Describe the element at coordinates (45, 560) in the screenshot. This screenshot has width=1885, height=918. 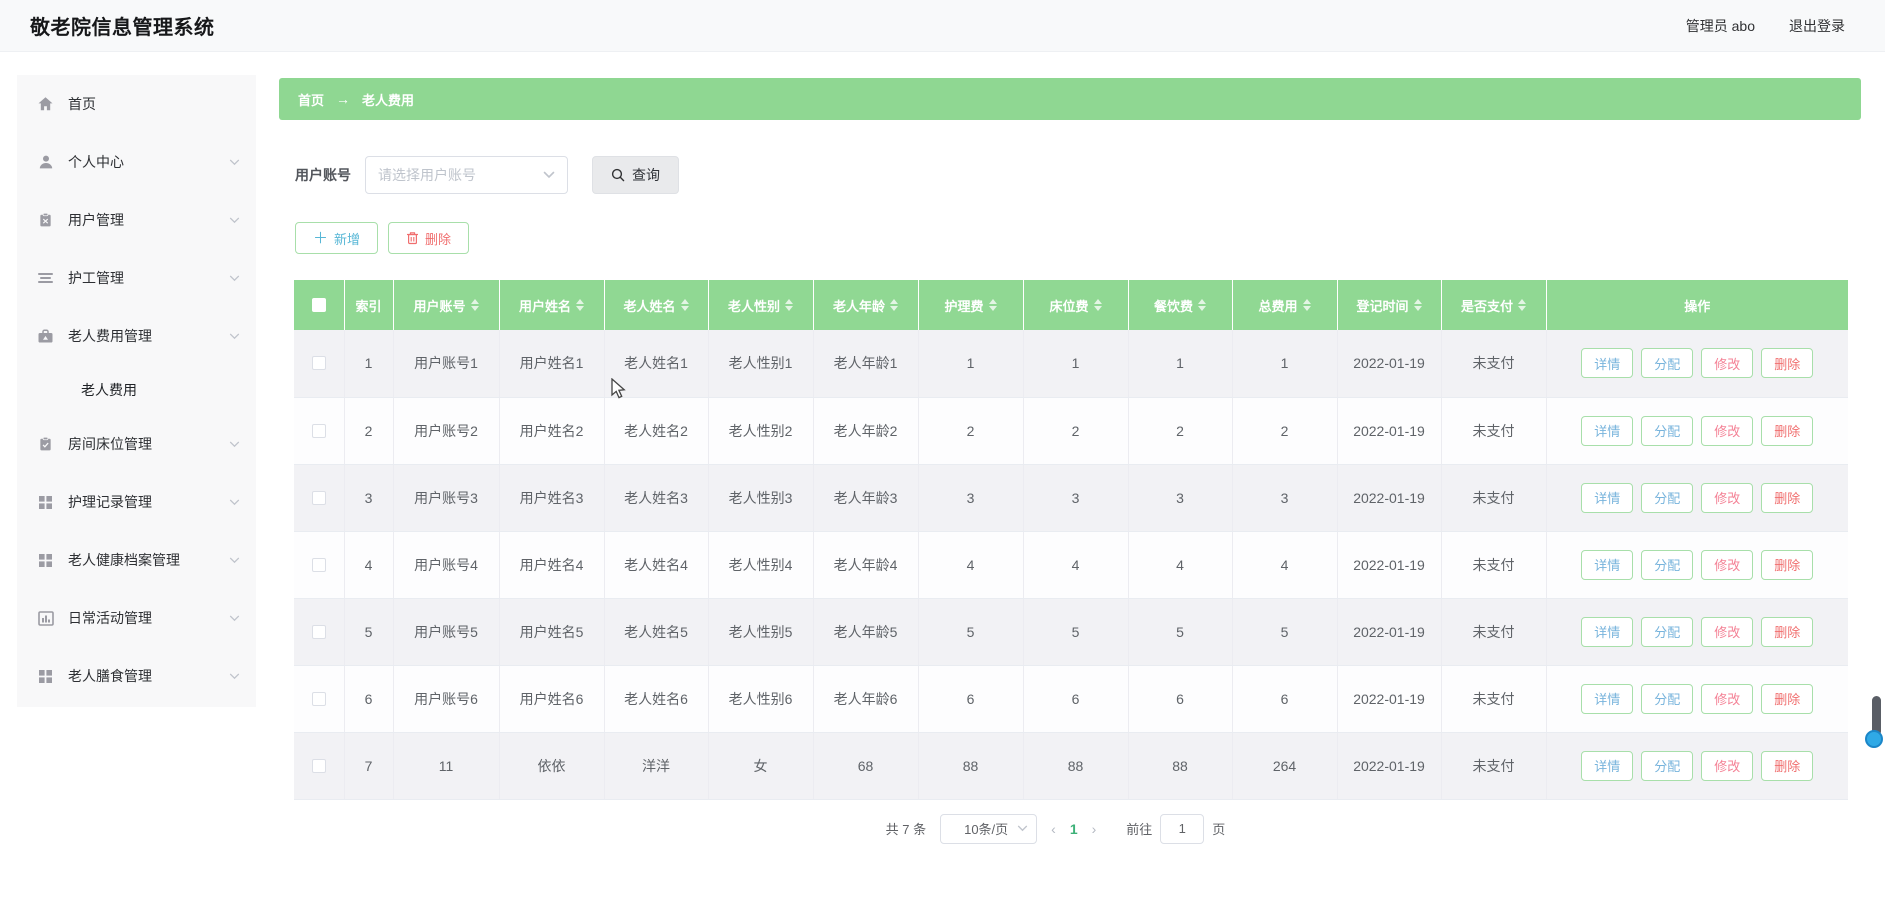
I see `grid-icon` at that location.